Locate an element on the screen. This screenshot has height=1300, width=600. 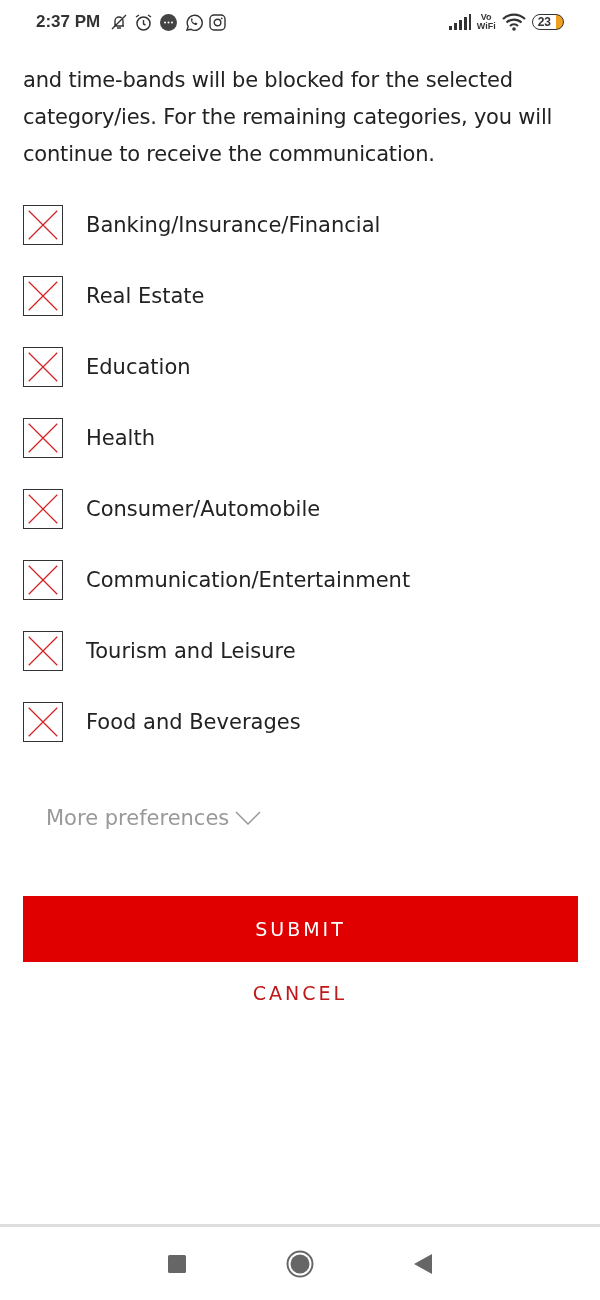
submit-button: SUBMIT is located at coordinates (300, 929).